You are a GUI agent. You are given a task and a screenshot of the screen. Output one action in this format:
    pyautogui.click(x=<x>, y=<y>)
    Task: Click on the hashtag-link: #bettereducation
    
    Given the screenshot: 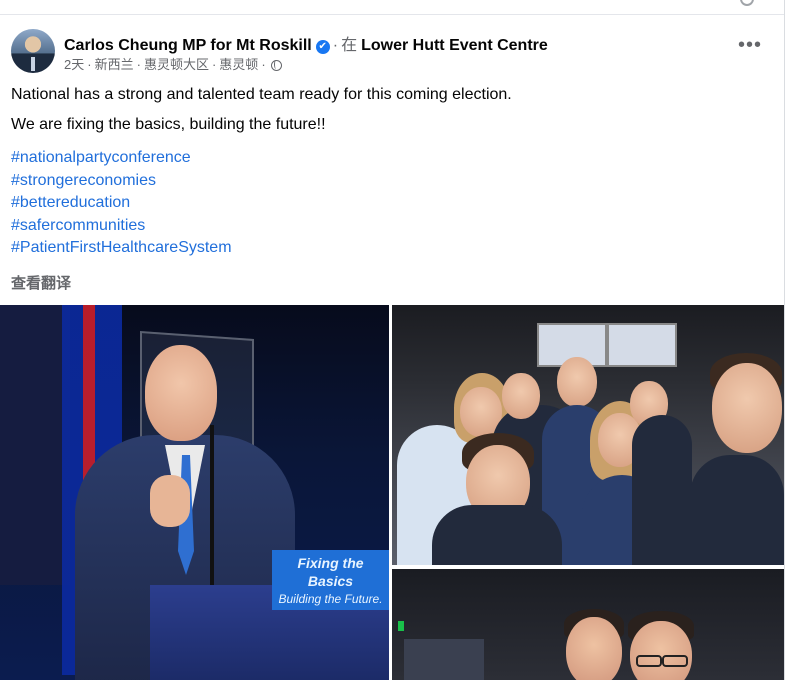 What is the action you would take?
    pyautogui.click(x=391, y=203)
    